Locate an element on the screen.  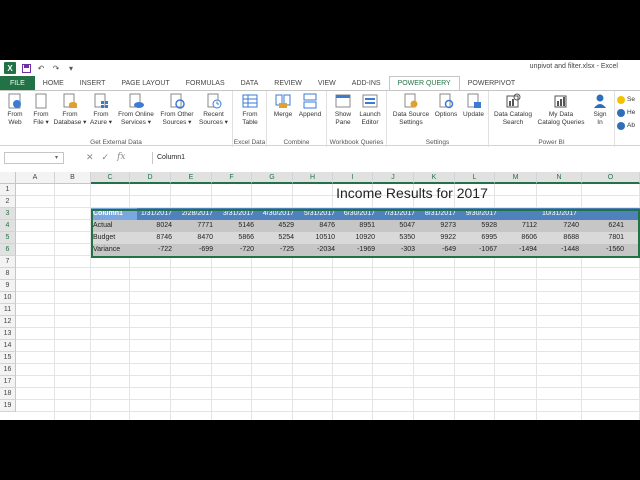
table-cell: 6995 is located at coordinates (480, 238).